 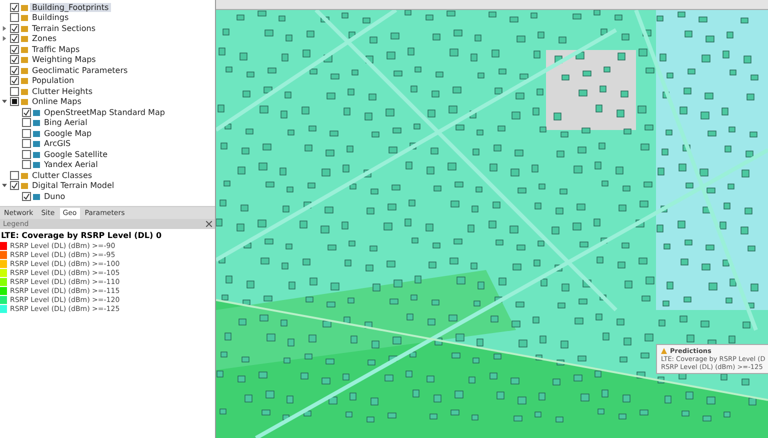 What do you see at coordinates (81, 236) in the screenshot?
I see `legend-heading: LTE: Coverage by RSRP Level (DL) 0` at bounding box center [81, 236].